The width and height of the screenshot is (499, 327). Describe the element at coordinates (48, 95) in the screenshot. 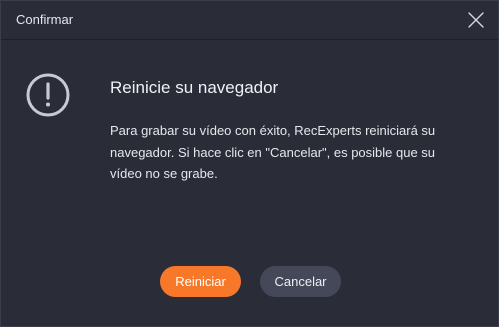

I see `exclamation-circle-icon` at that location.